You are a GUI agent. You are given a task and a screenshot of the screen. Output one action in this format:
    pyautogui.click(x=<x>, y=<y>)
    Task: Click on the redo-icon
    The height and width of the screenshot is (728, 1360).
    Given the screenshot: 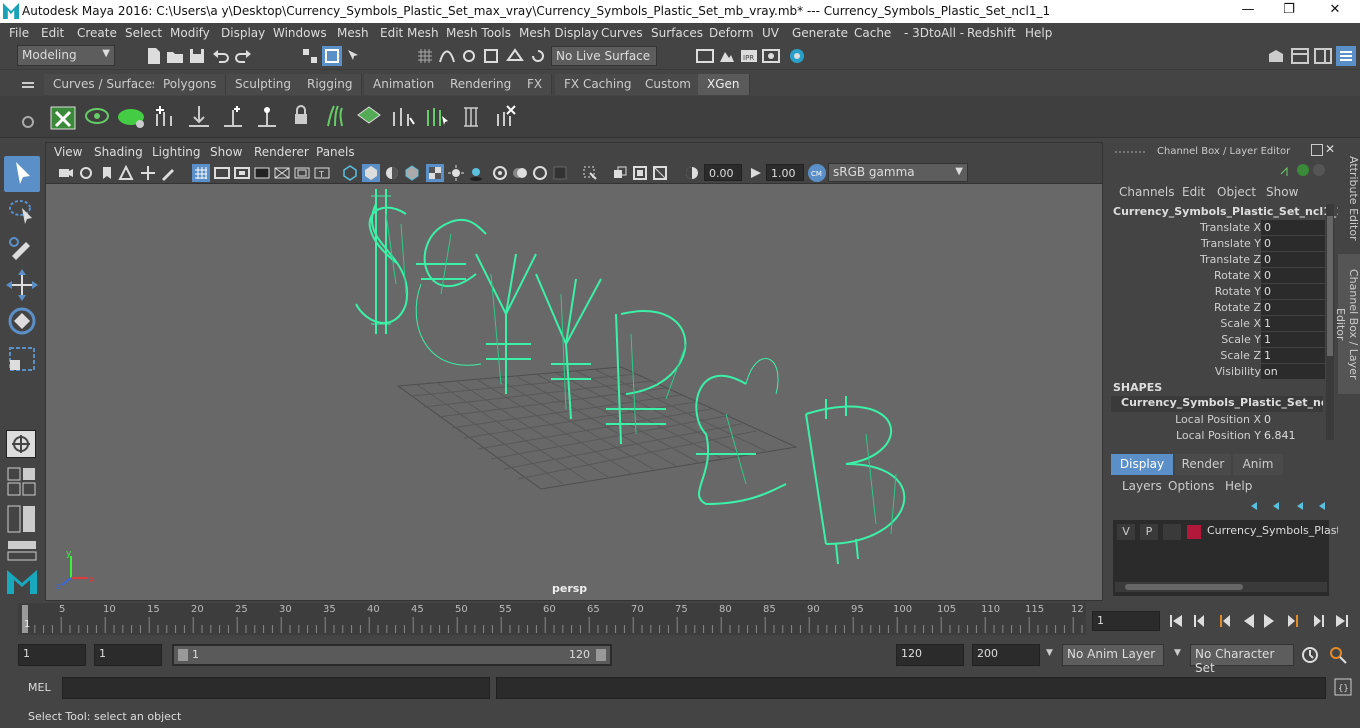 What is the action you would take?
    pyautogui.click(x=243, y=56)
    